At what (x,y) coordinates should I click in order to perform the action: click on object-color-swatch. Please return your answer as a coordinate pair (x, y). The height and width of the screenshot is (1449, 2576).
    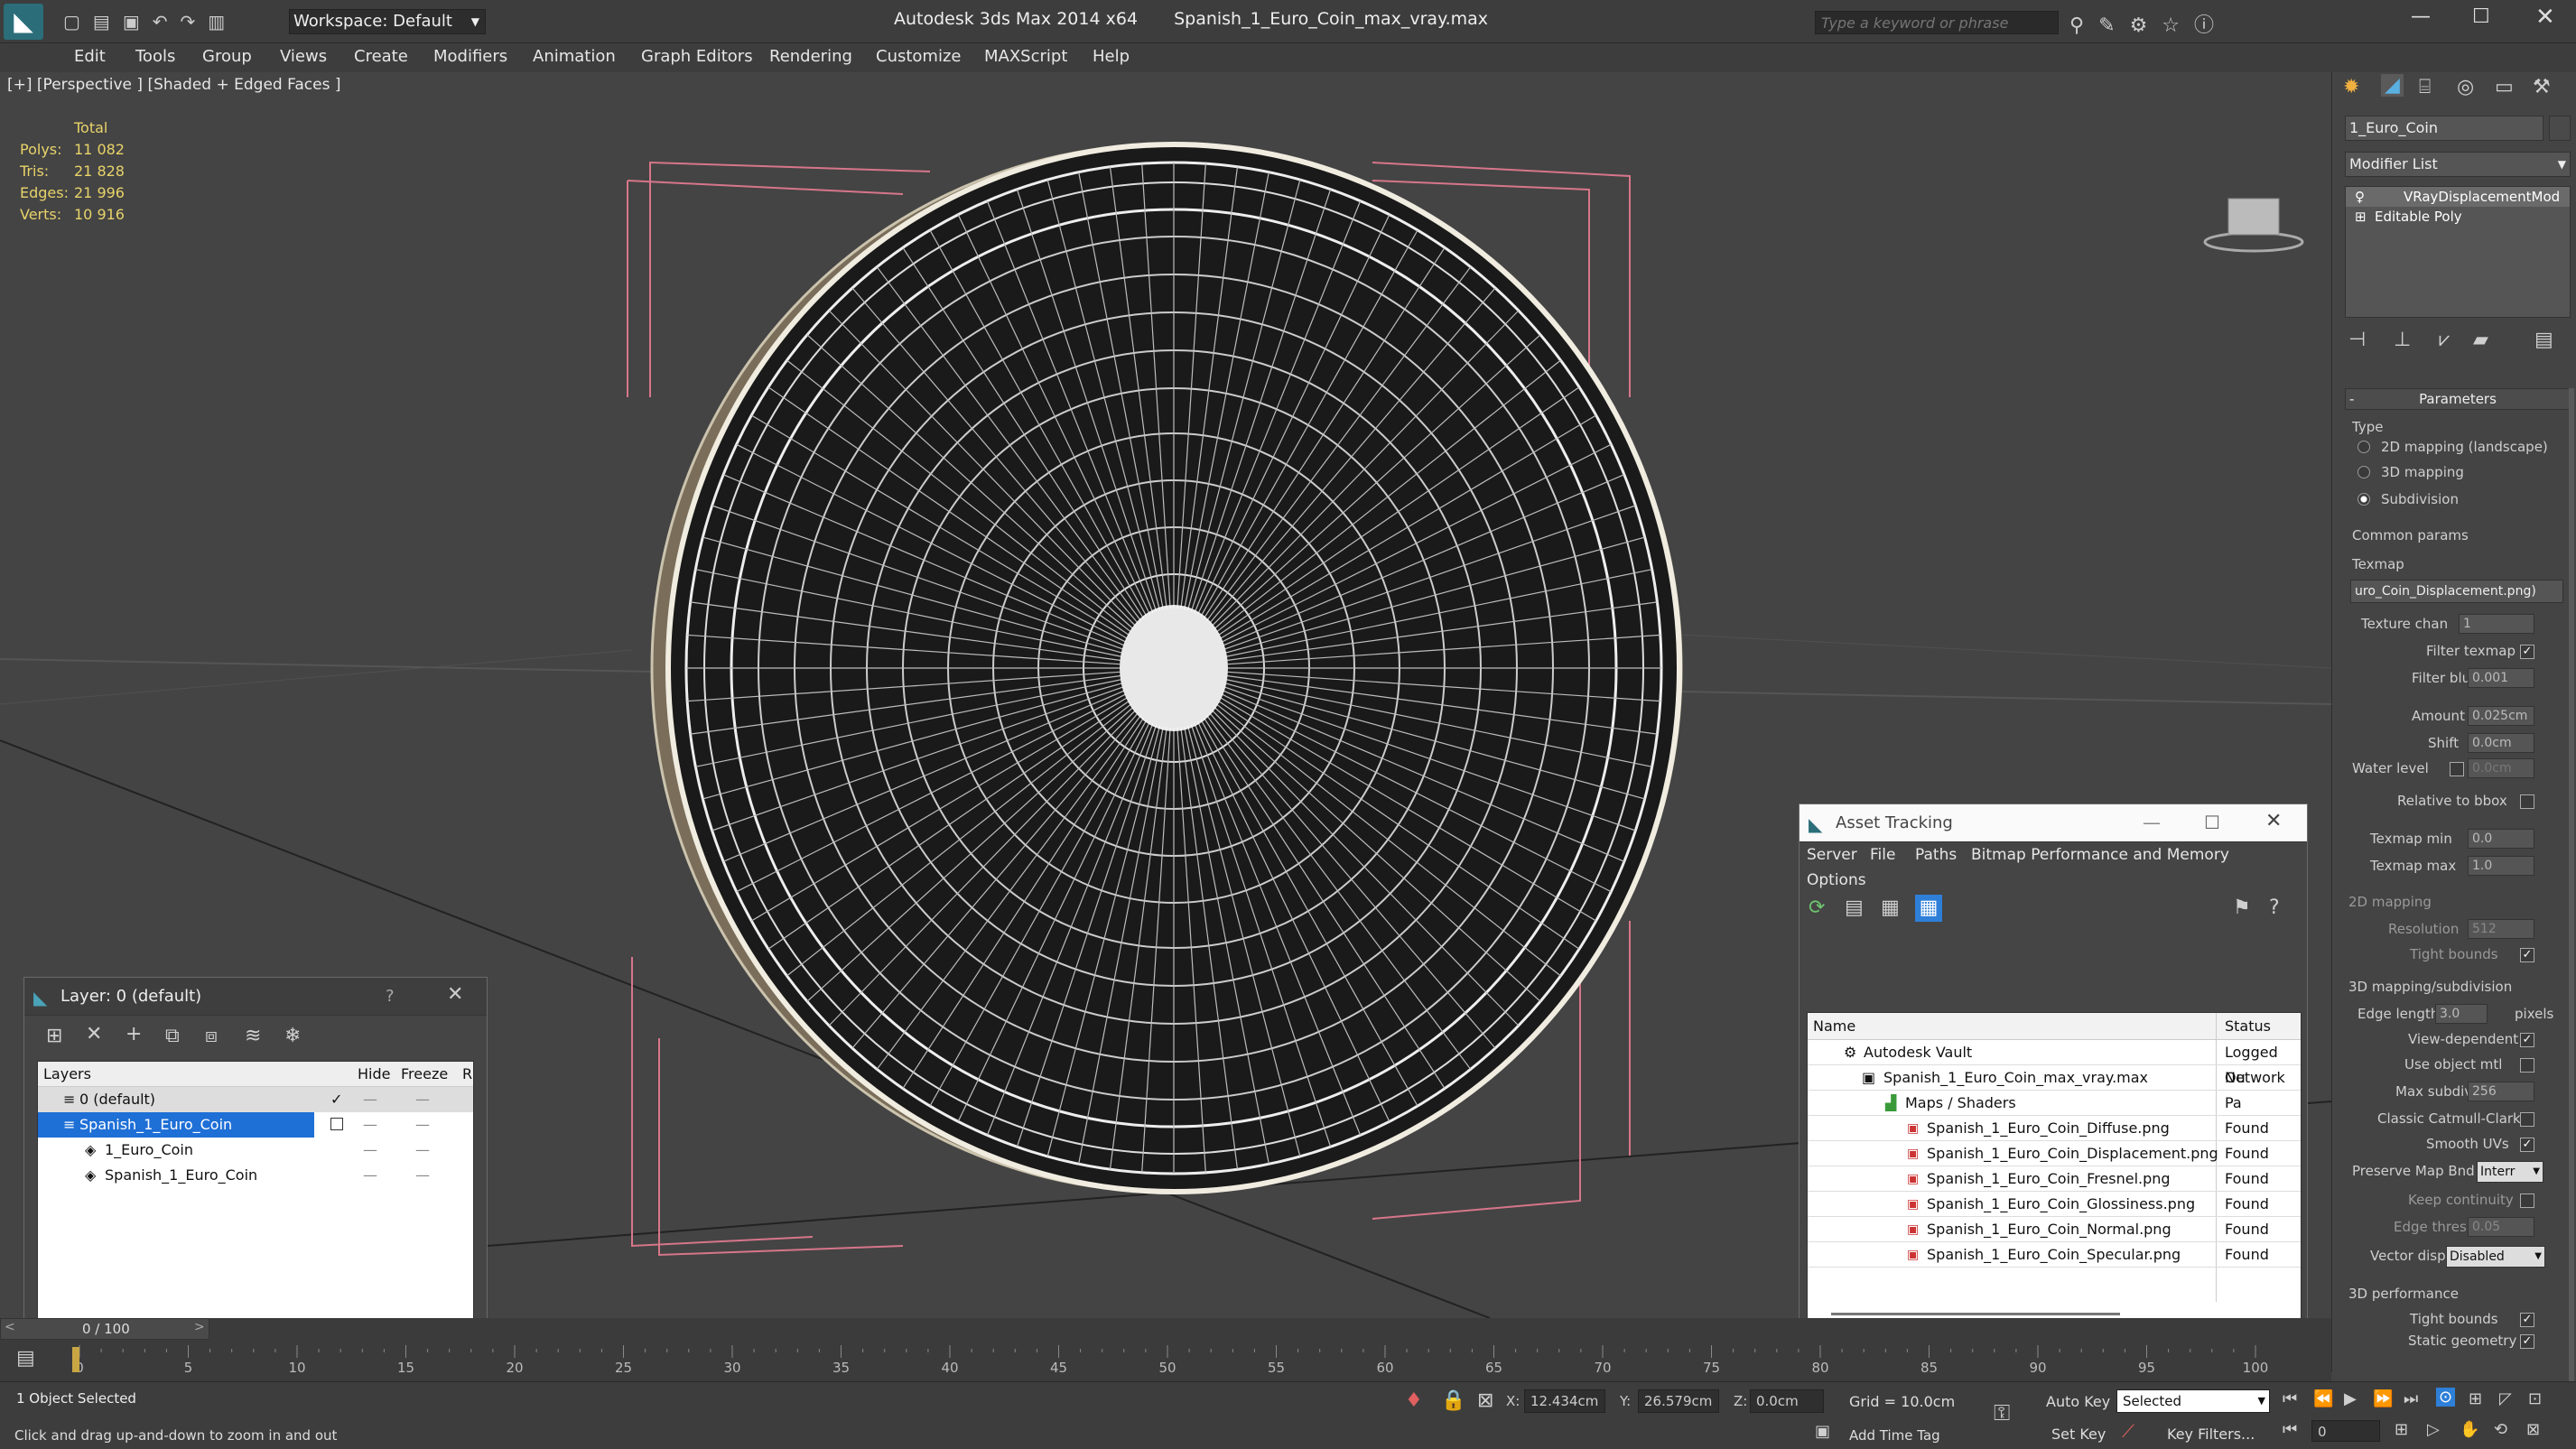
    Looking at the image, I should click on (2560, 128).